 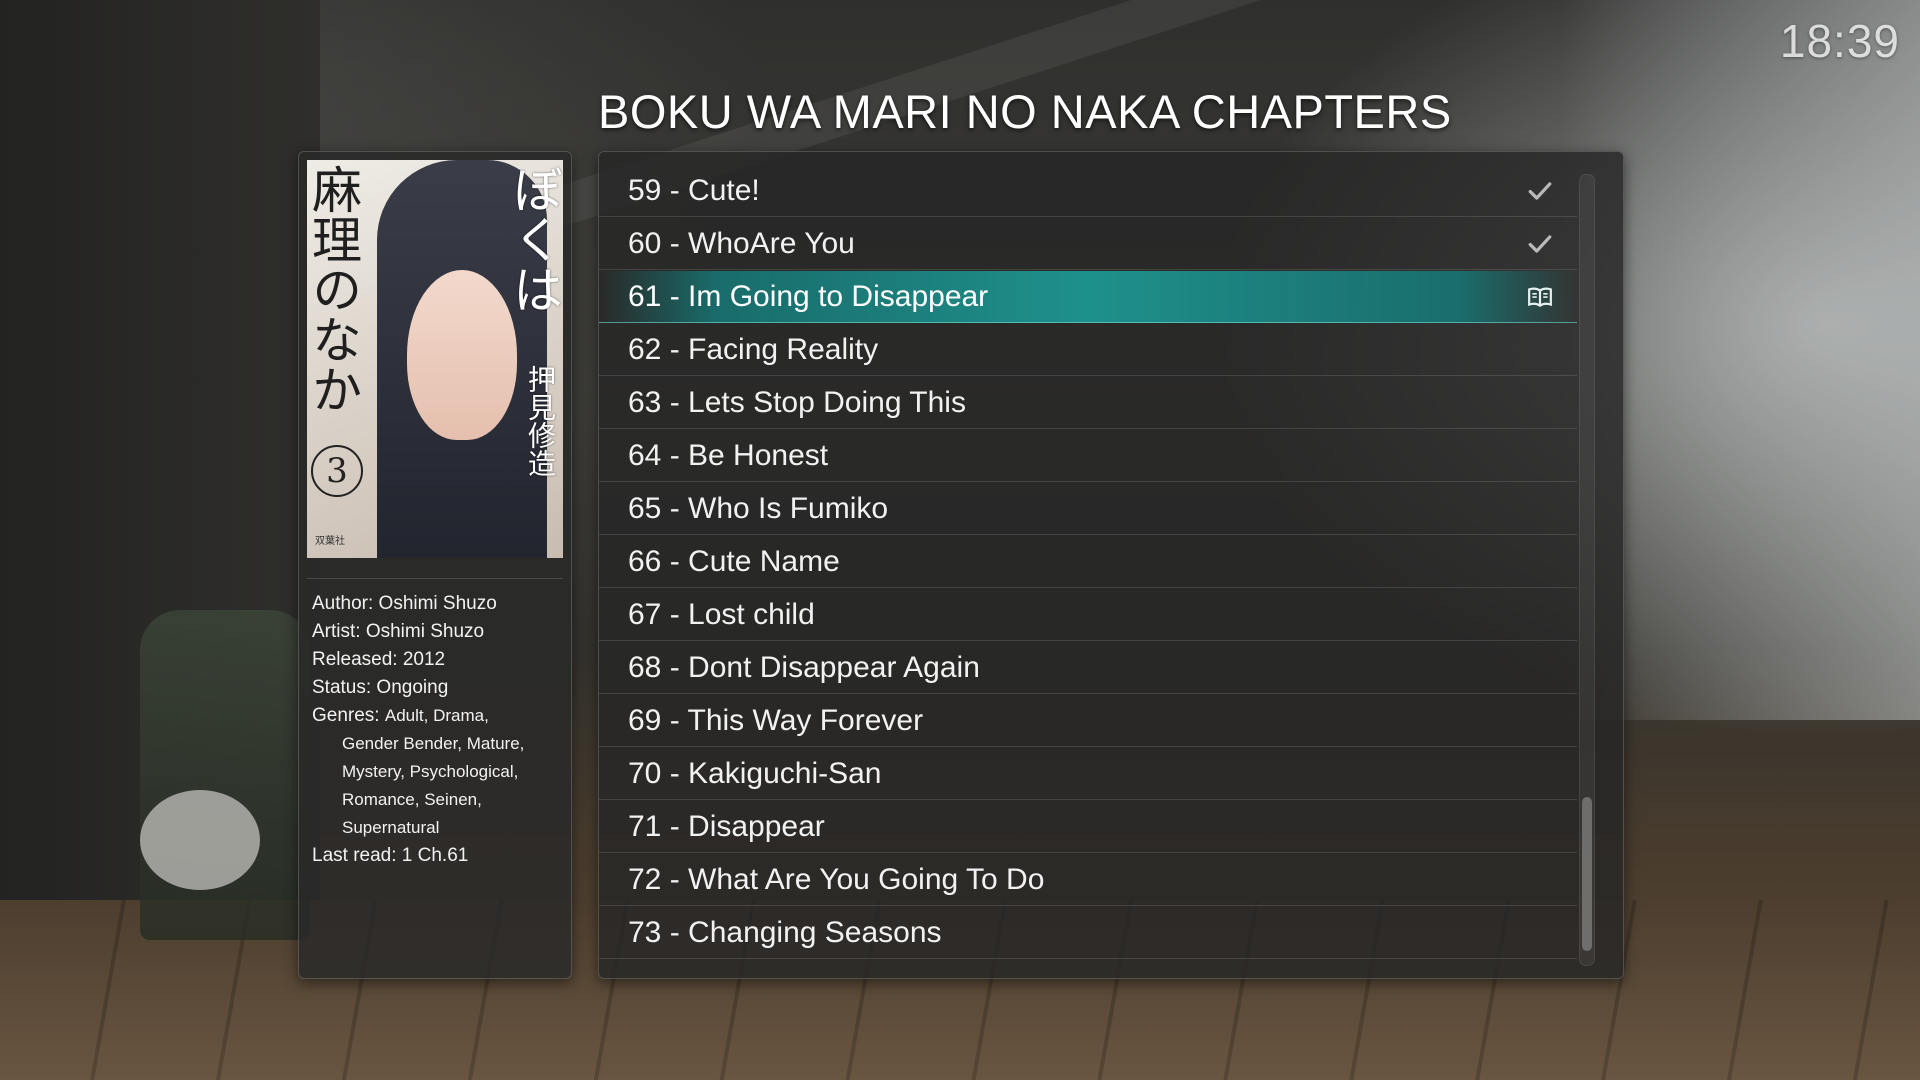 I want to click on cover-title-right: ぼくは, so click(x=534, y=239).